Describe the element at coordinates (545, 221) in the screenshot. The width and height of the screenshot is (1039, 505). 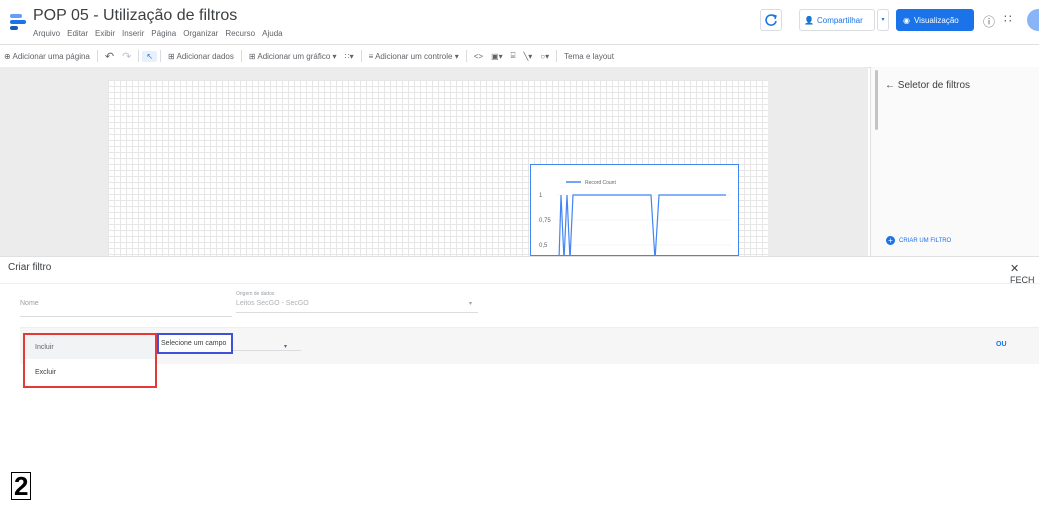
I see `y-tick-label: 0,75` at that location.